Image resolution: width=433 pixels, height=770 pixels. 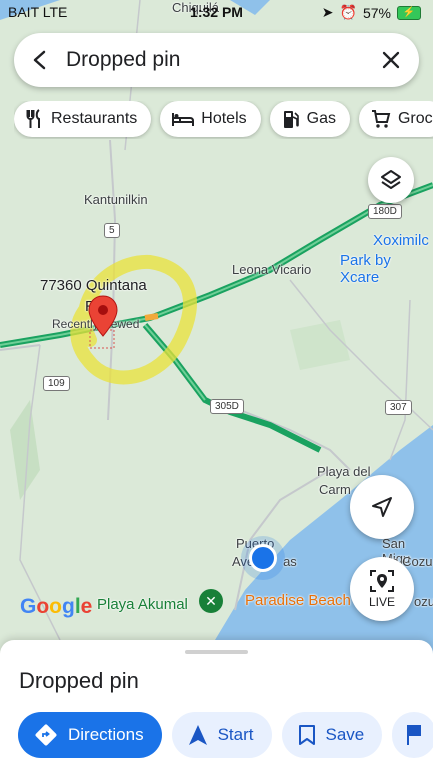 What do you see at coordinates (33, 118) in the screenshot?
I see `fork-knife-icon` at bounding box center [33, 118].